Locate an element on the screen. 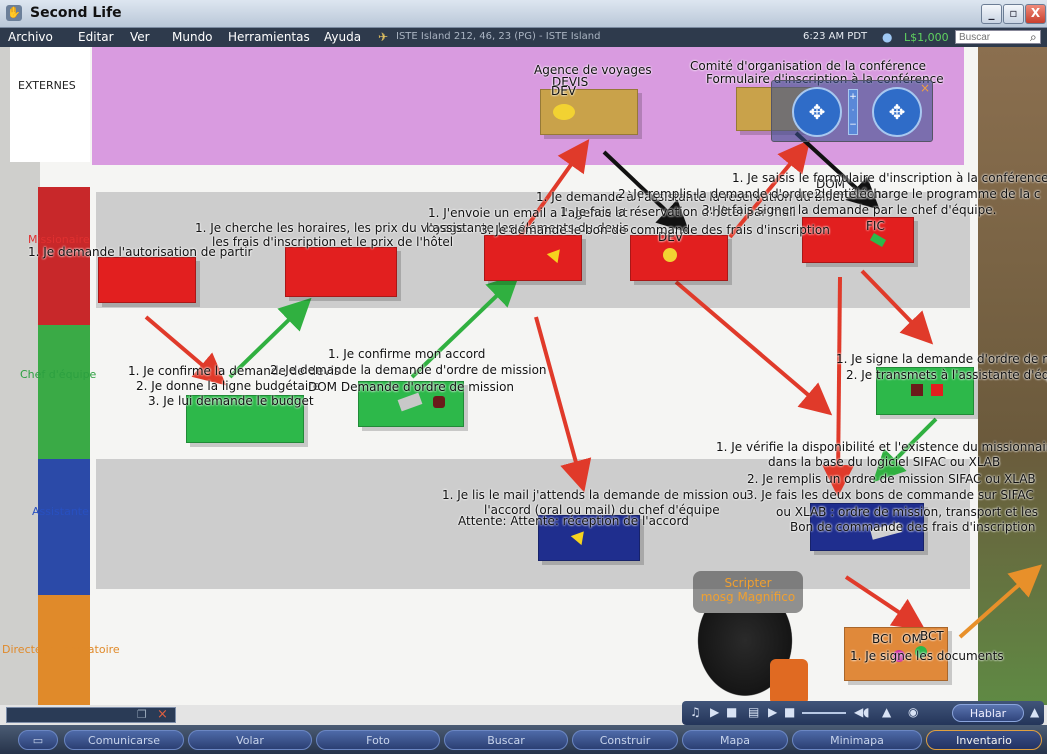 The image size is (1047, 754). pan-camera-icon: ✥ is located at coordinates (897, 112).